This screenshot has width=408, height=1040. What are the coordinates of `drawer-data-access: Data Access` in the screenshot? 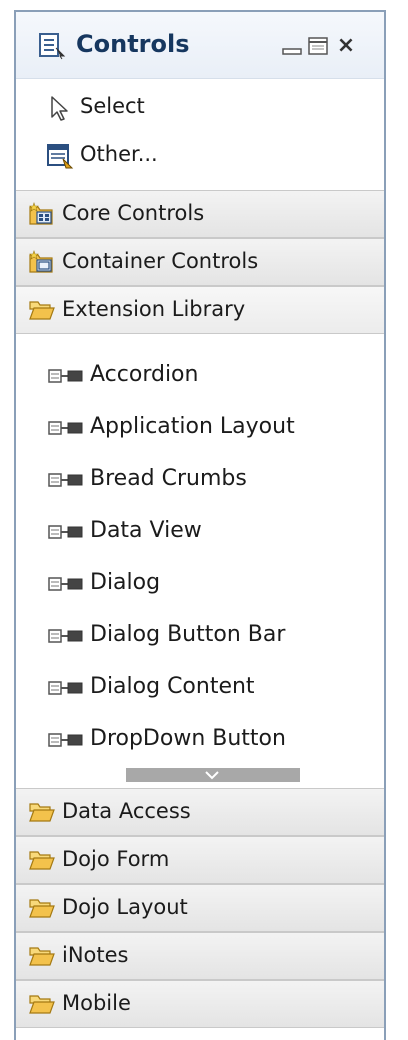 It's located at (200, 812).